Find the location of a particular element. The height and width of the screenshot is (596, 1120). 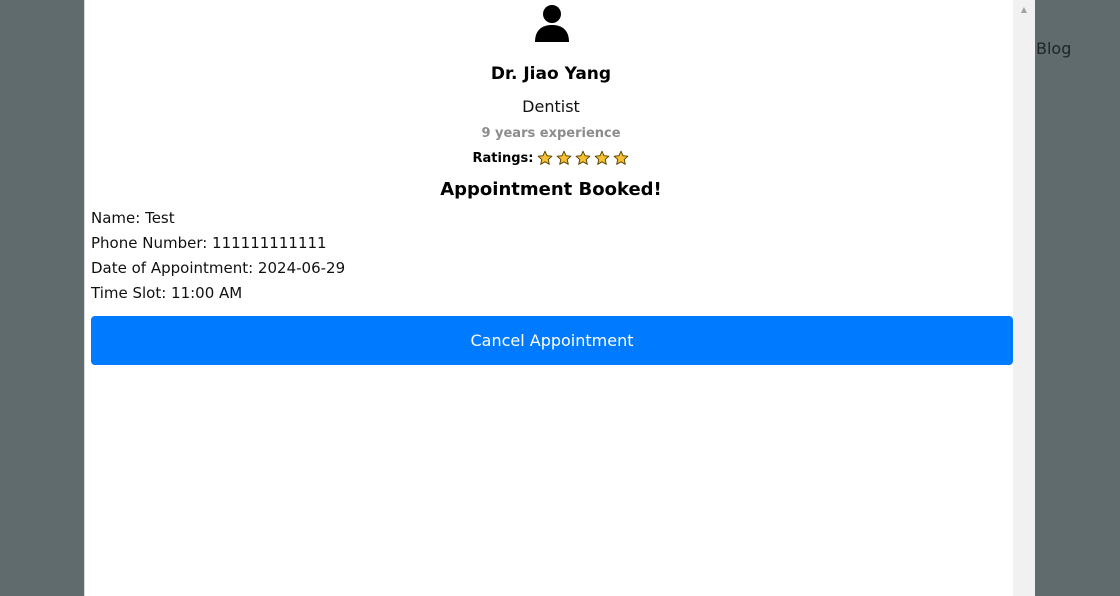

detail-name: Name: Test is located at coordinates (133, 218).